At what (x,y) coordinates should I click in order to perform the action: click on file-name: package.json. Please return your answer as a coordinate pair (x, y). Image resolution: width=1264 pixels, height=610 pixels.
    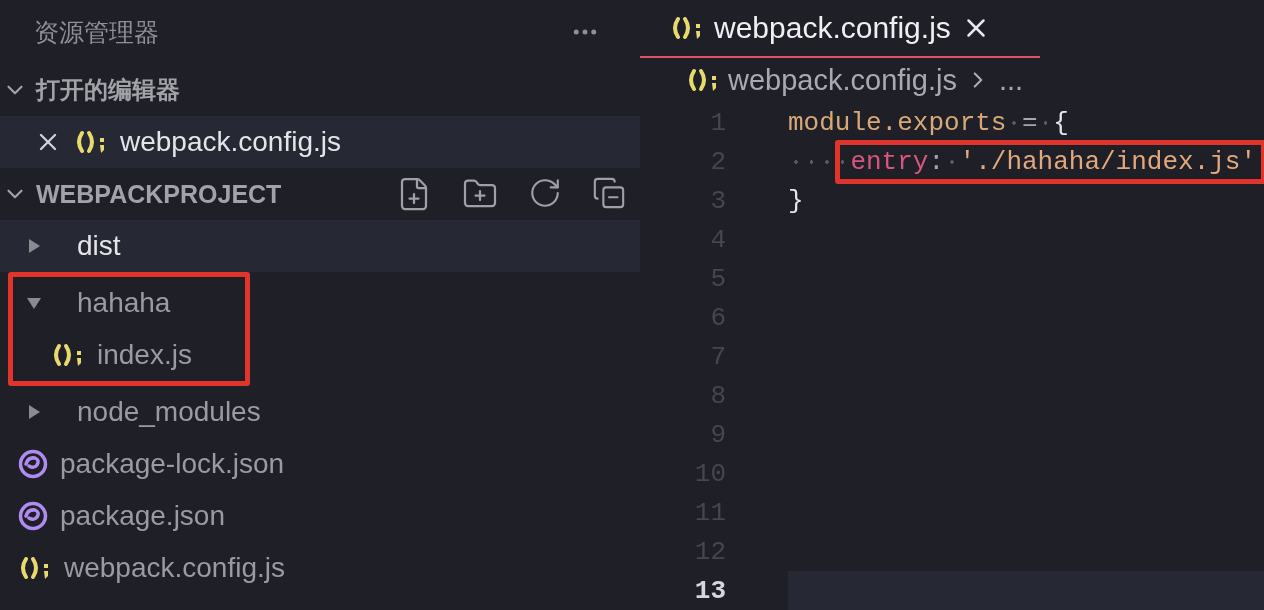
    Looking at the image, I should click on (142, 516).